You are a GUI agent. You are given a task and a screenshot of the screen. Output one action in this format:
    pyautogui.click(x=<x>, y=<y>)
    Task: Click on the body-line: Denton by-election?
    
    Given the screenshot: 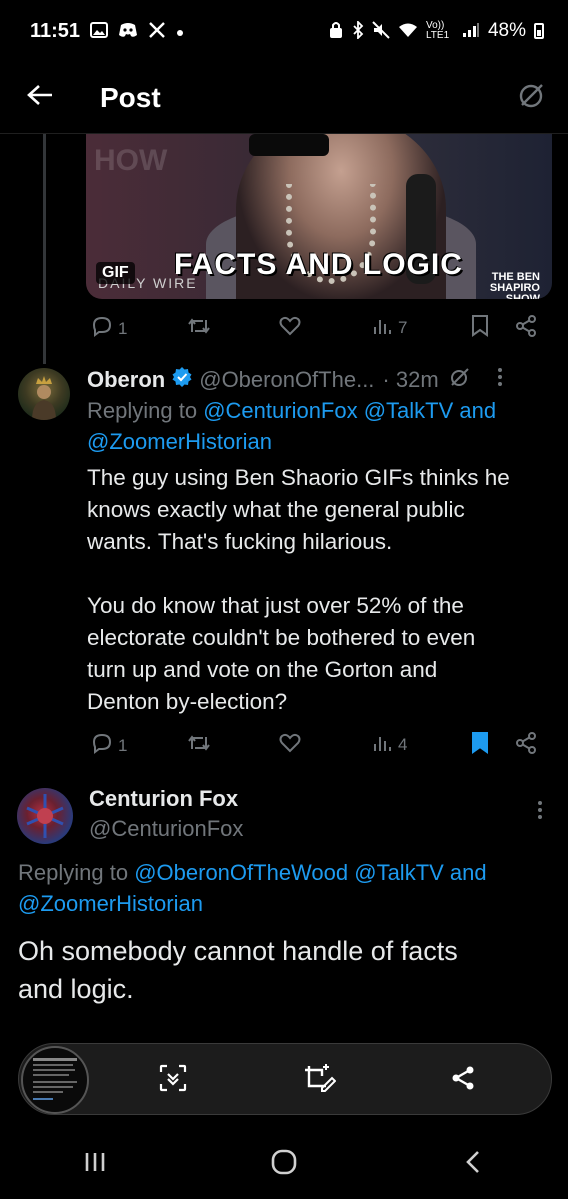 What is the action you would take?
    pyautogui.click(x=187, y=701)
    